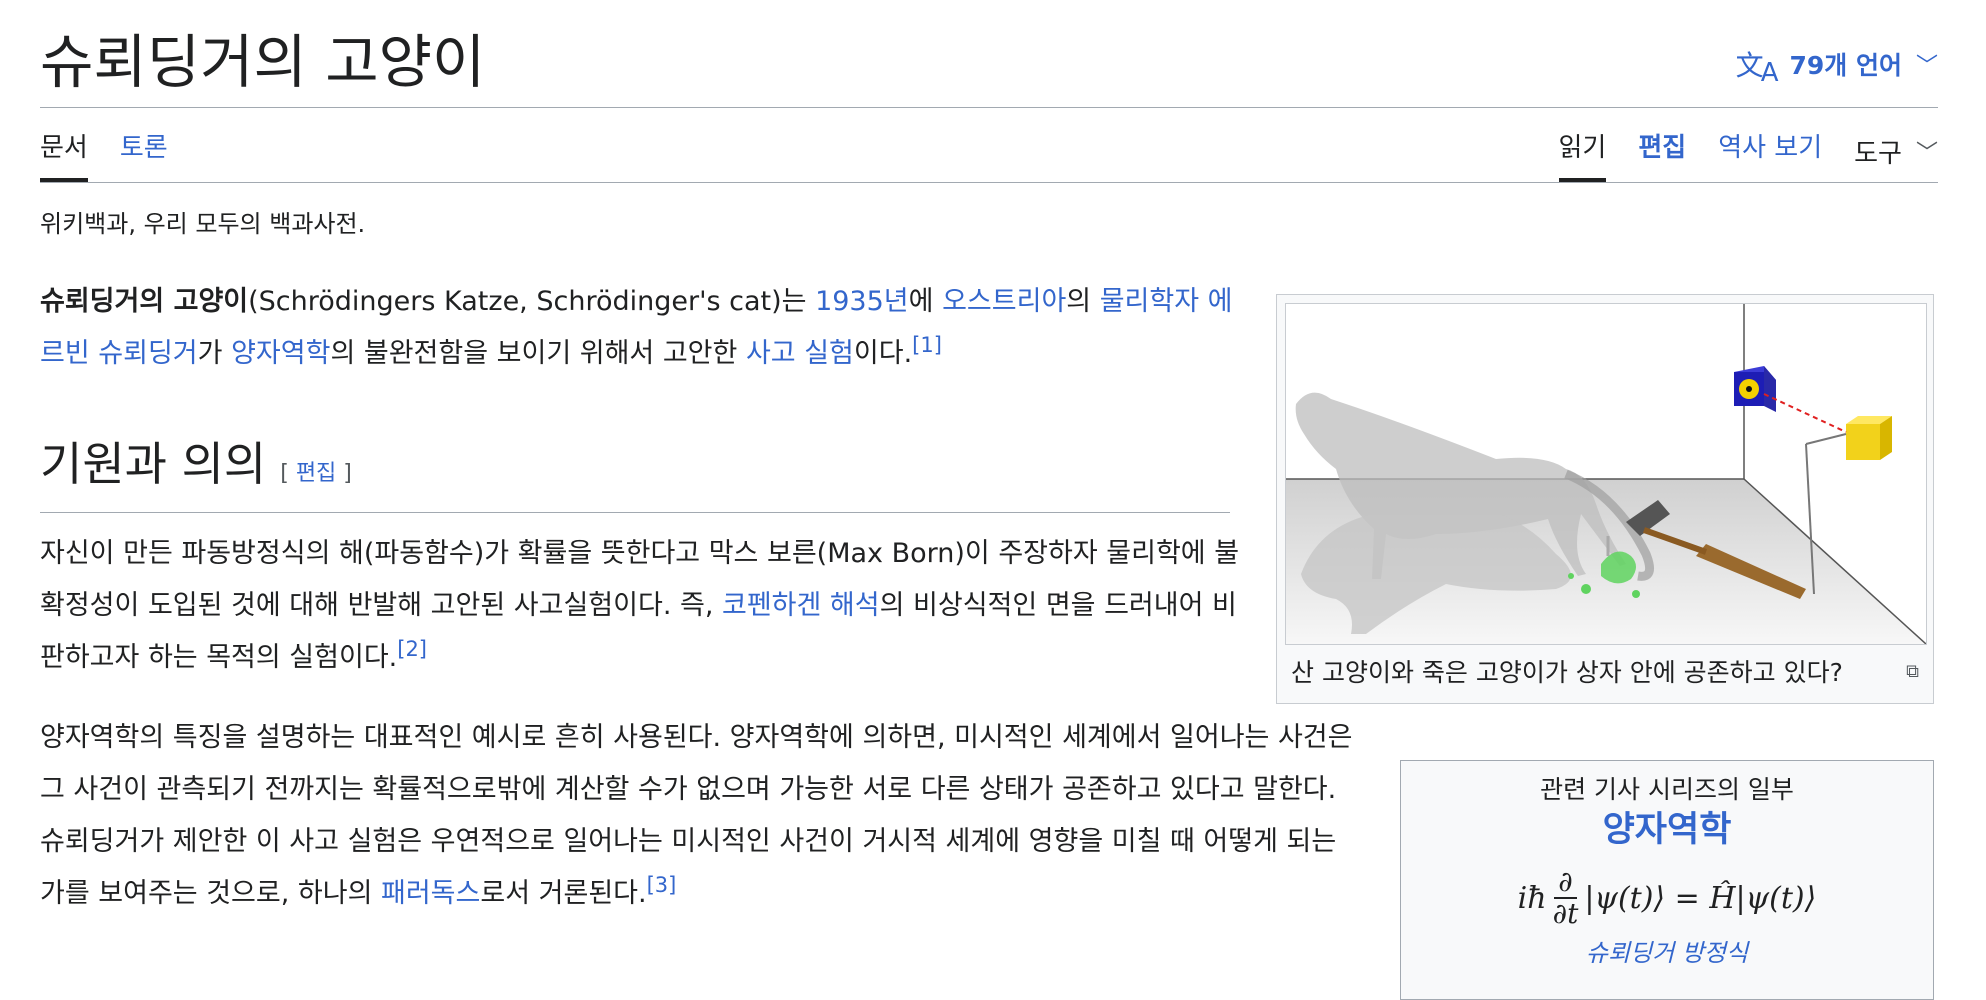  What do you see at coordinates (104, 154) in the screenshot?
I see `namespace-tabs: 문서 토론` at bounding box center [104, 154].